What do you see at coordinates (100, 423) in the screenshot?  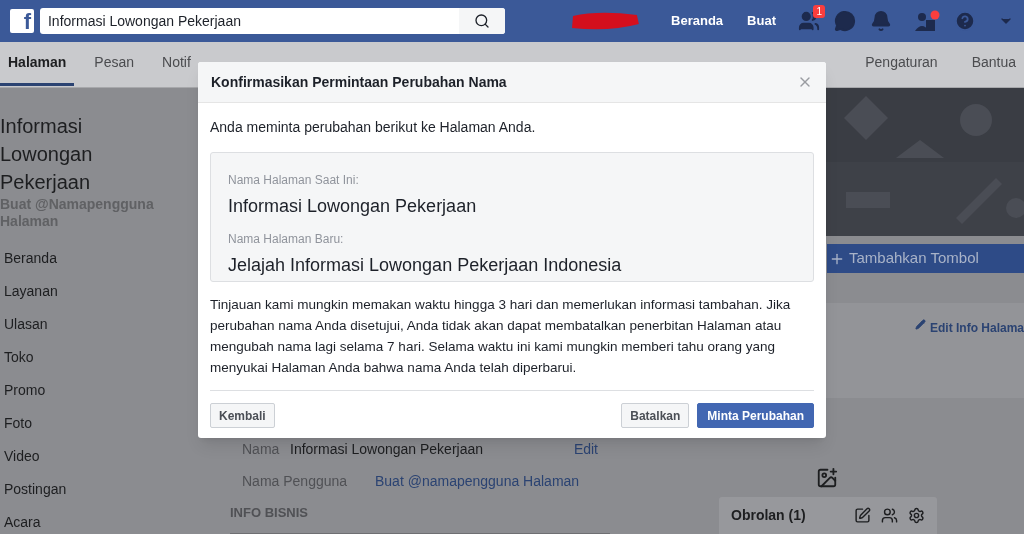 I see `sidebar-item: Foto` at bounding box center [100, 423].